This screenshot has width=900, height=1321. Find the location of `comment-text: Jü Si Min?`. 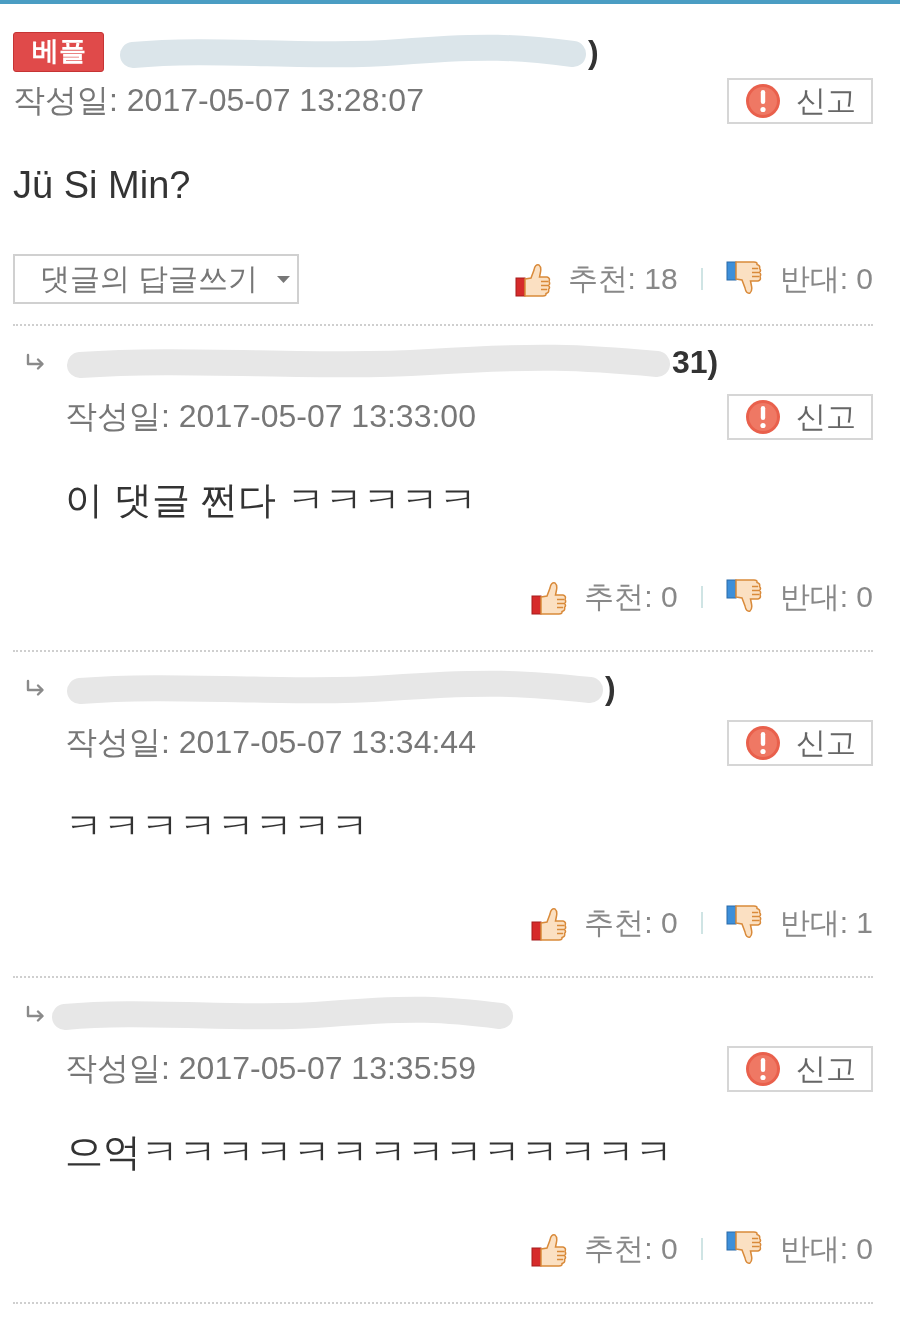

comment-text: Jü Si Min? is located at coordinates (102, 185).